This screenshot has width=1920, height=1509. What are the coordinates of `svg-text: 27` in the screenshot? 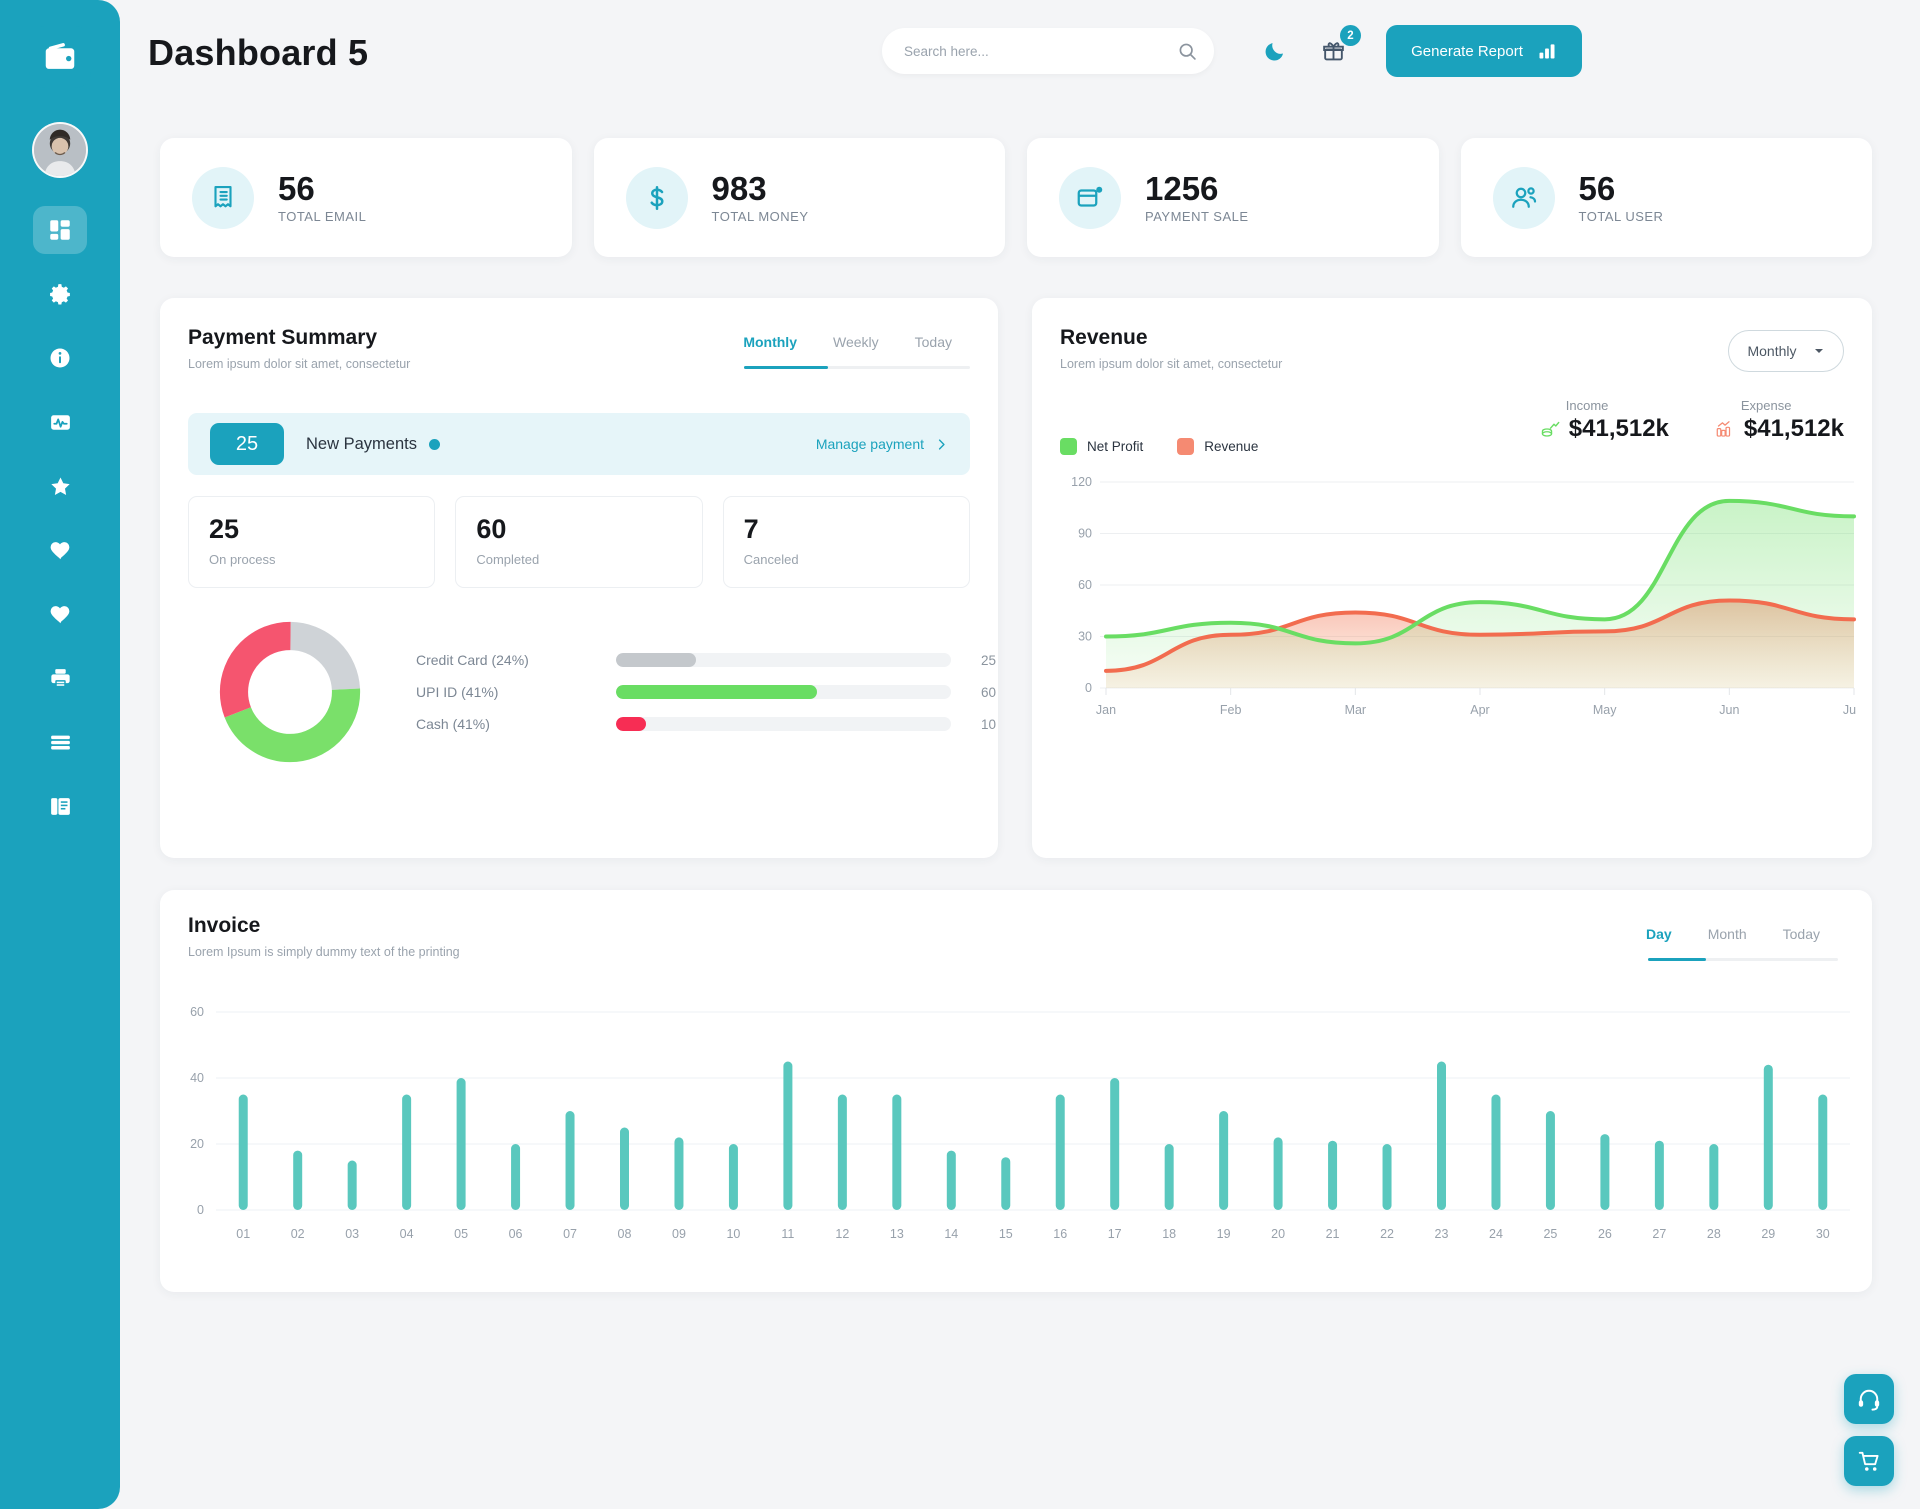 It's located at (1659, 1234).